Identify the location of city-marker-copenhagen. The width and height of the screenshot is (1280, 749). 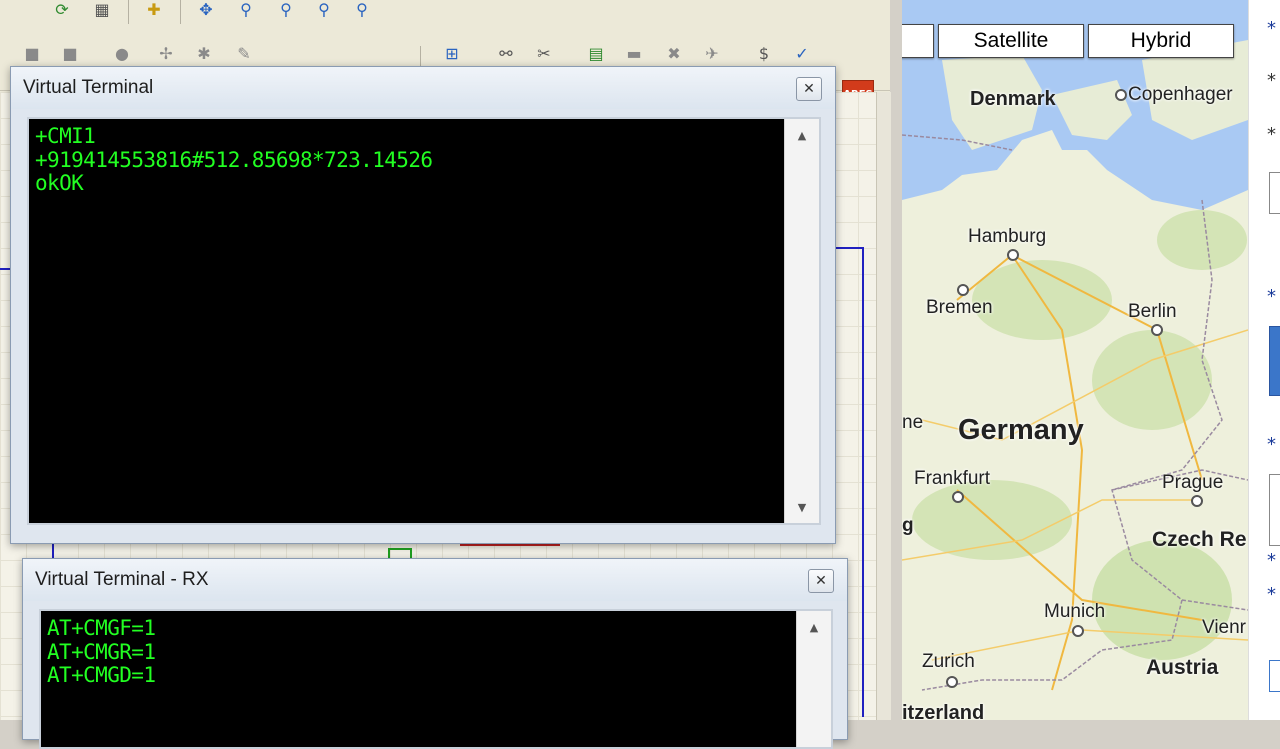
(1121, 95).